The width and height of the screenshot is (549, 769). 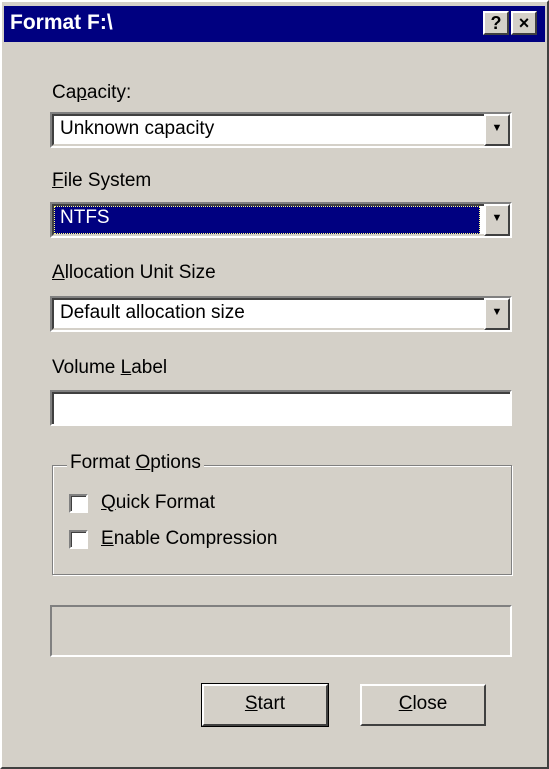 What do you see at coordinates (274, 24) in the screenshot?
I see `title-bar: Format F:\ ? ×` at bounding box center [274, 24].